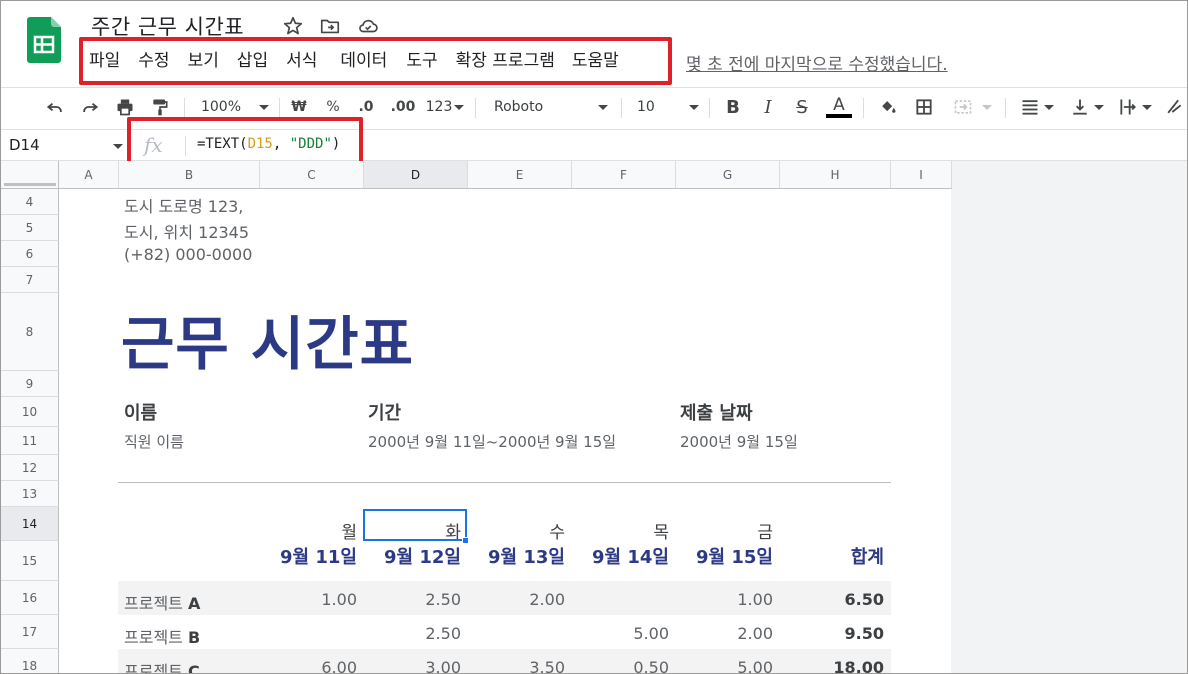 The width and height of the screenshot is (1188, 674). I want to click on period-value: 2000년 9월 11일~2000년 9월 15일, so click(492, 441).